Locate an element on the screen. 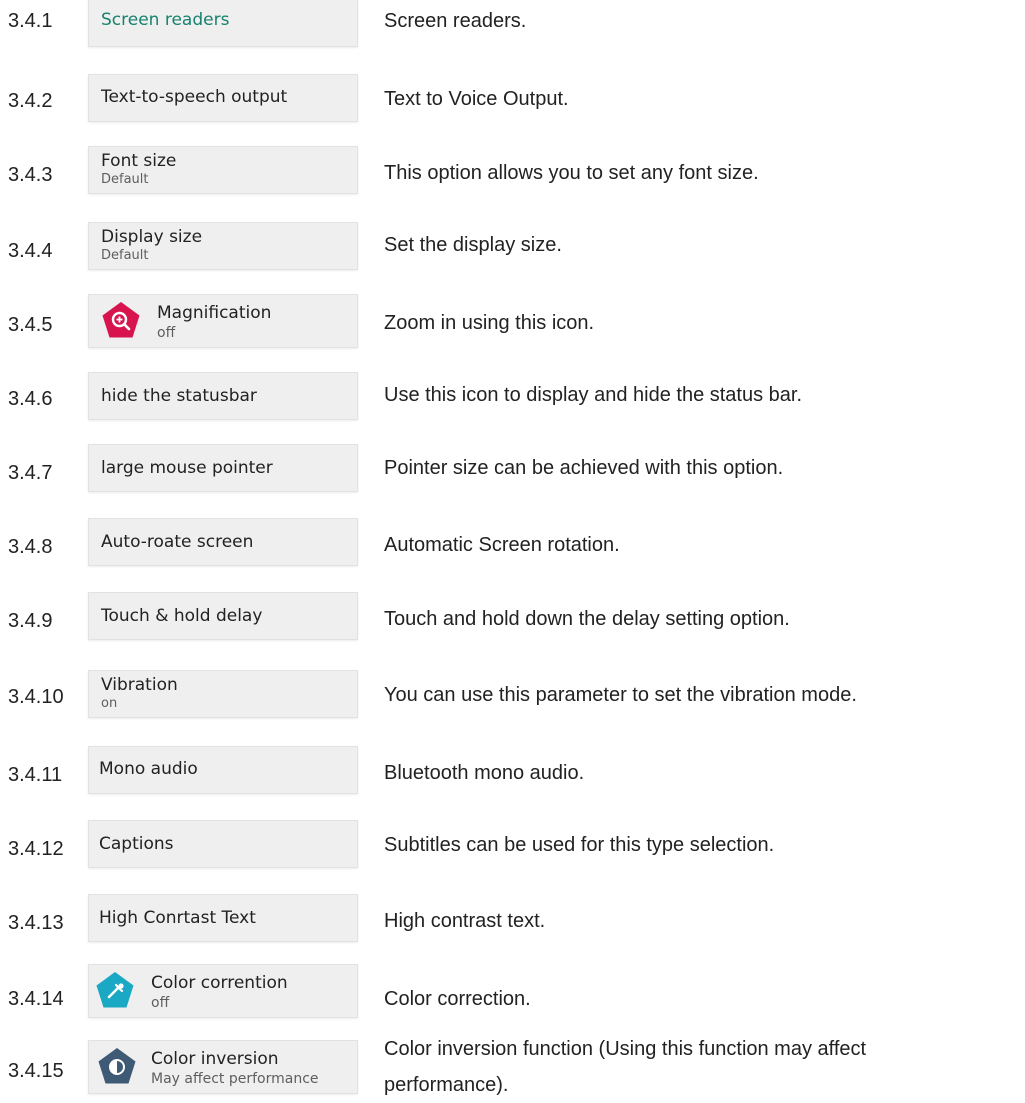 The width and height of the screenshot is (1025, 1103). item-number: 3.4.4 is located at coordinates (30, 251).